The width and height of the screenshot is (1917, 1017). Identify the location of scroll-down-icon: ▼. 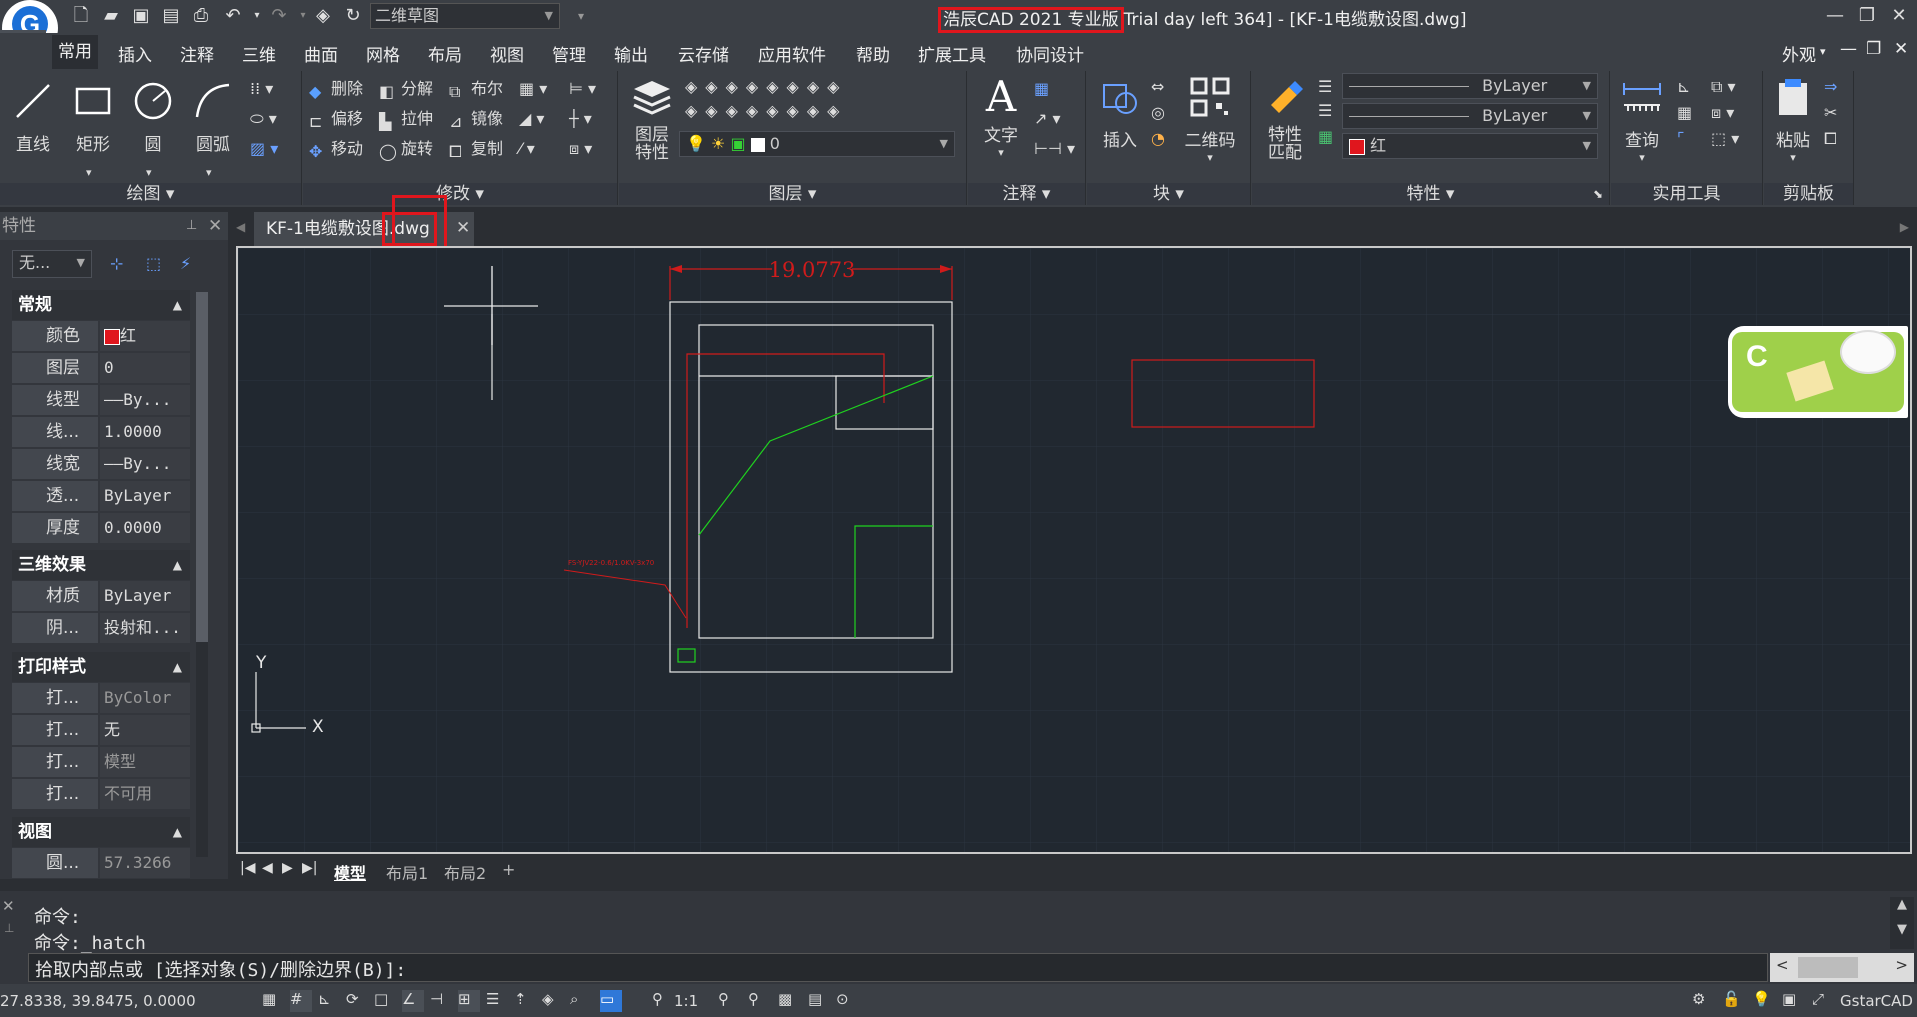
(1902, 929).